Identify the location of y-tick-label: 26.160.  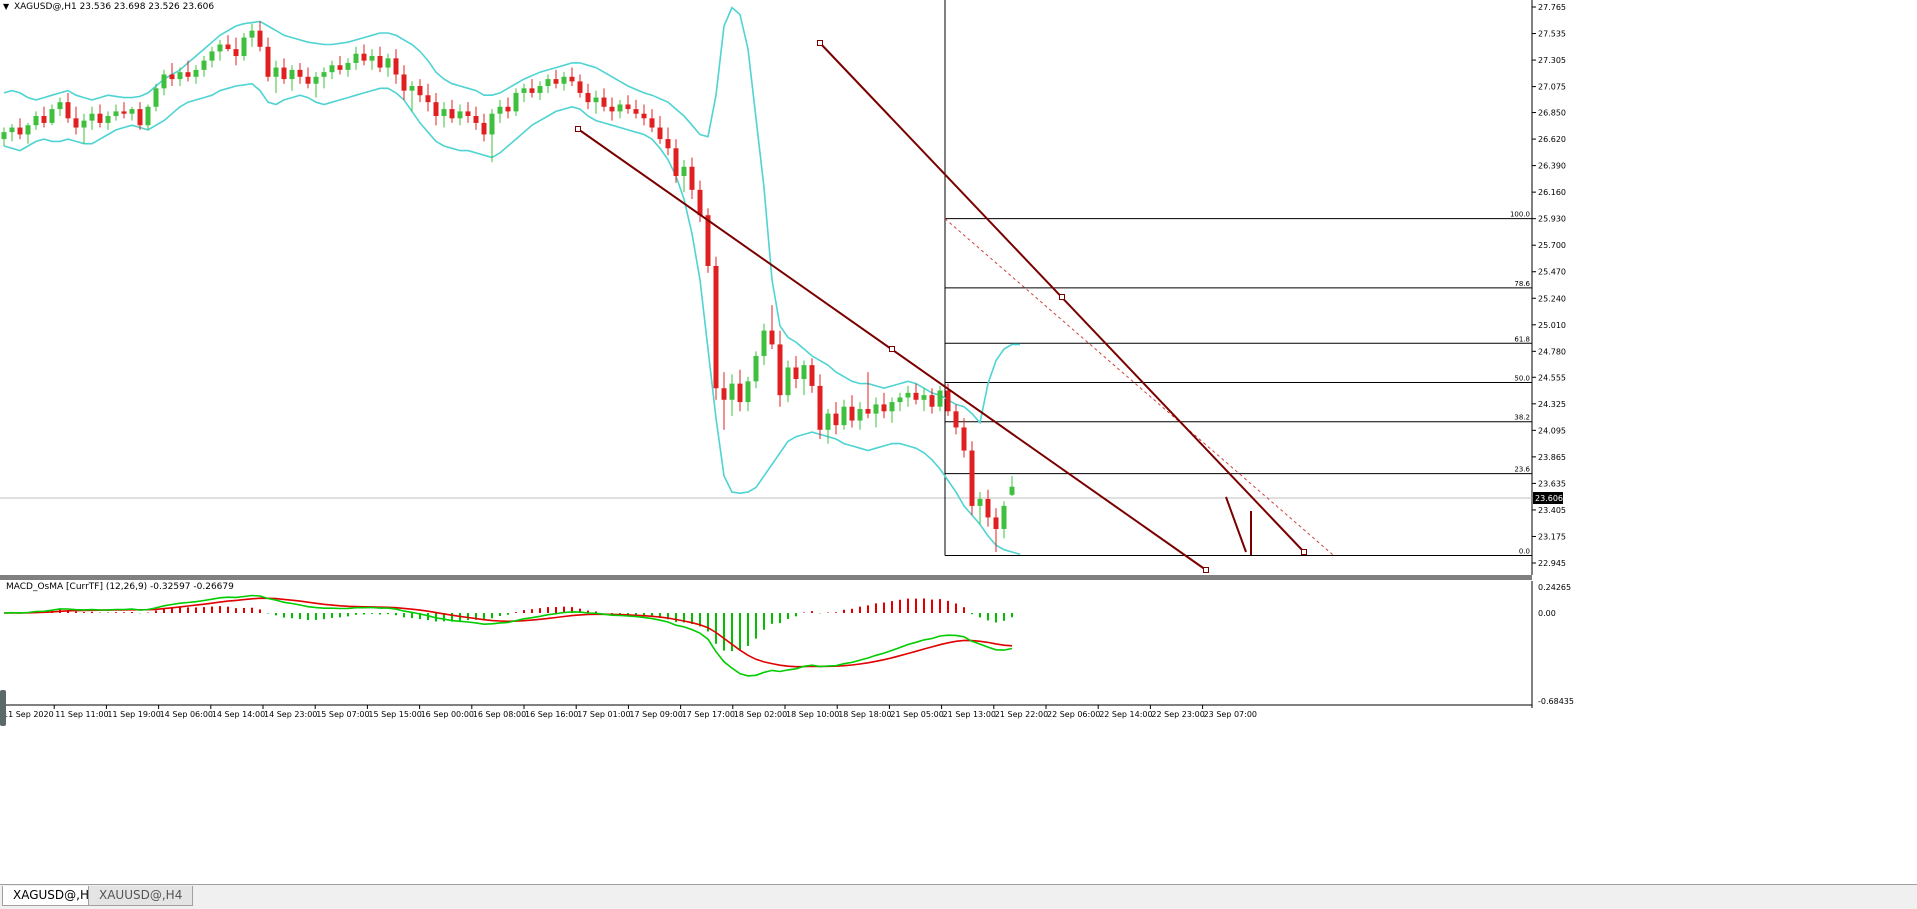
(1552, 192).